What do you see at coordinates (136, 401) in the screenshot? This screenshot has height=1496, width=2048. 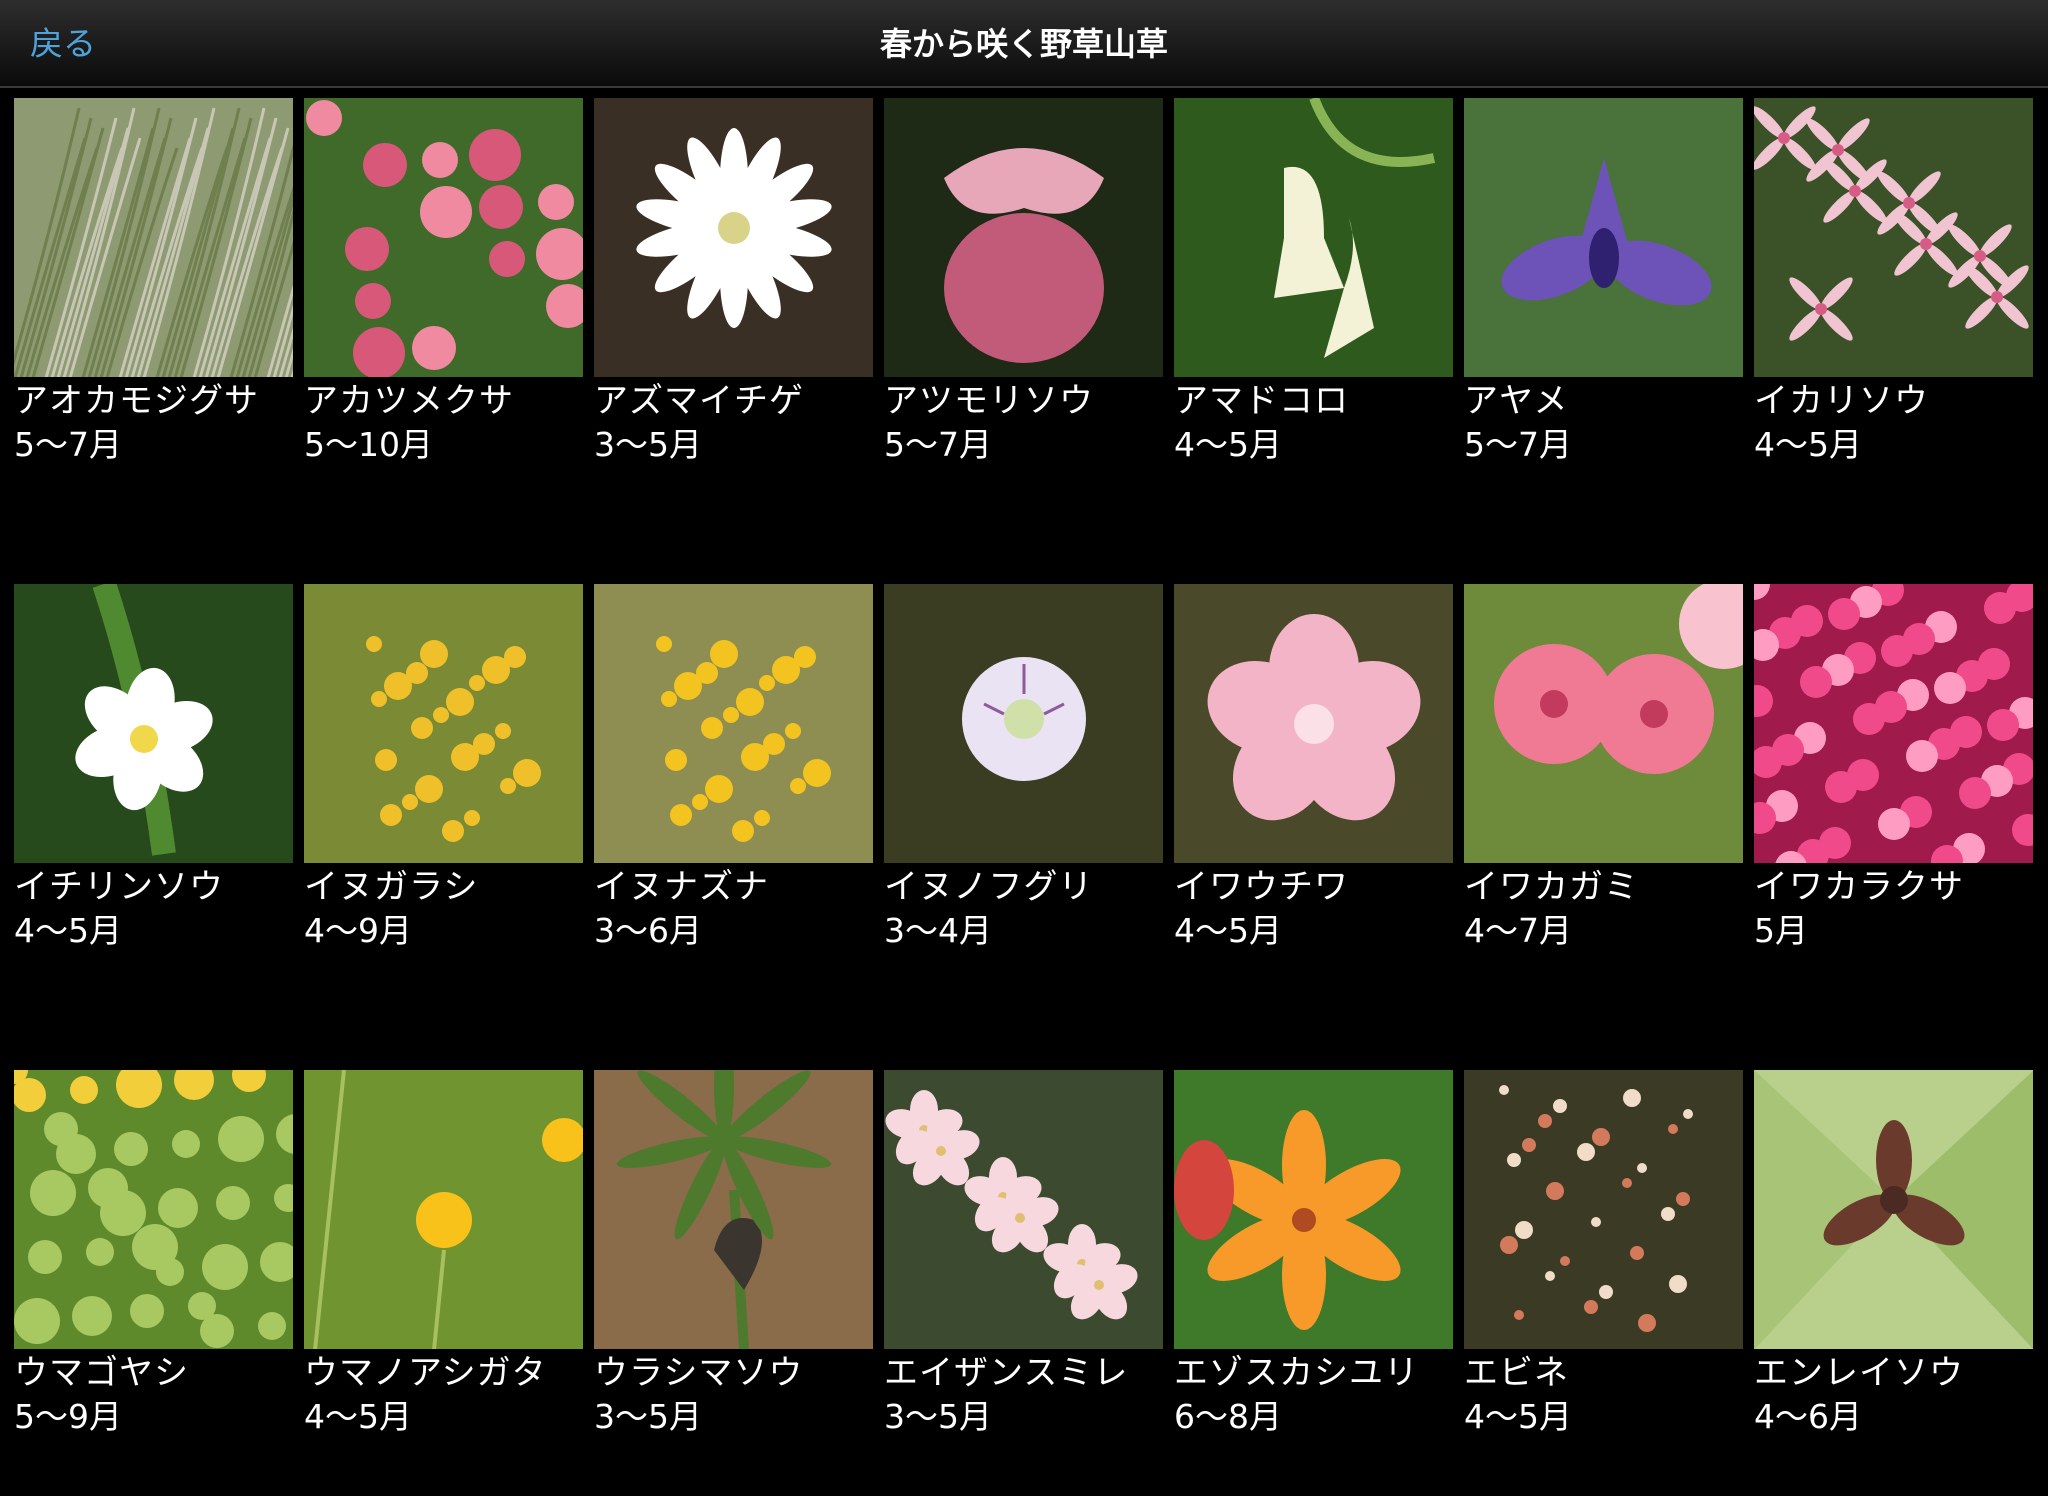 I see `plant-name: アオカモジグサ` at bounding box center [136, 401].